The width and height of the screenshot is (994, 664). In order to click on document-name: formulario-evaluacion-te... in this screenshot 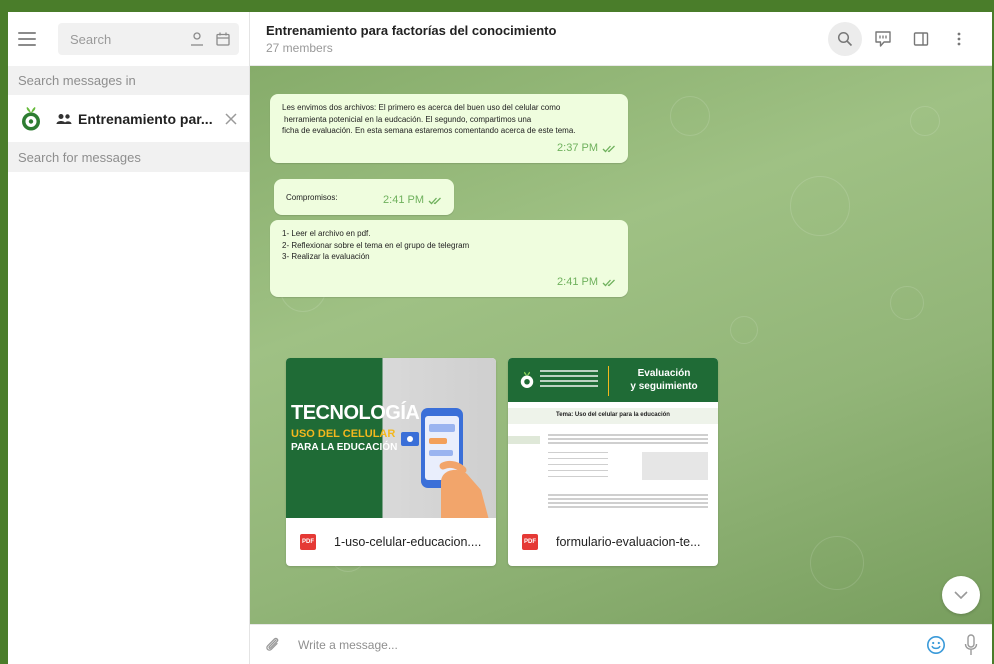, I will do `click(628, 542)`.